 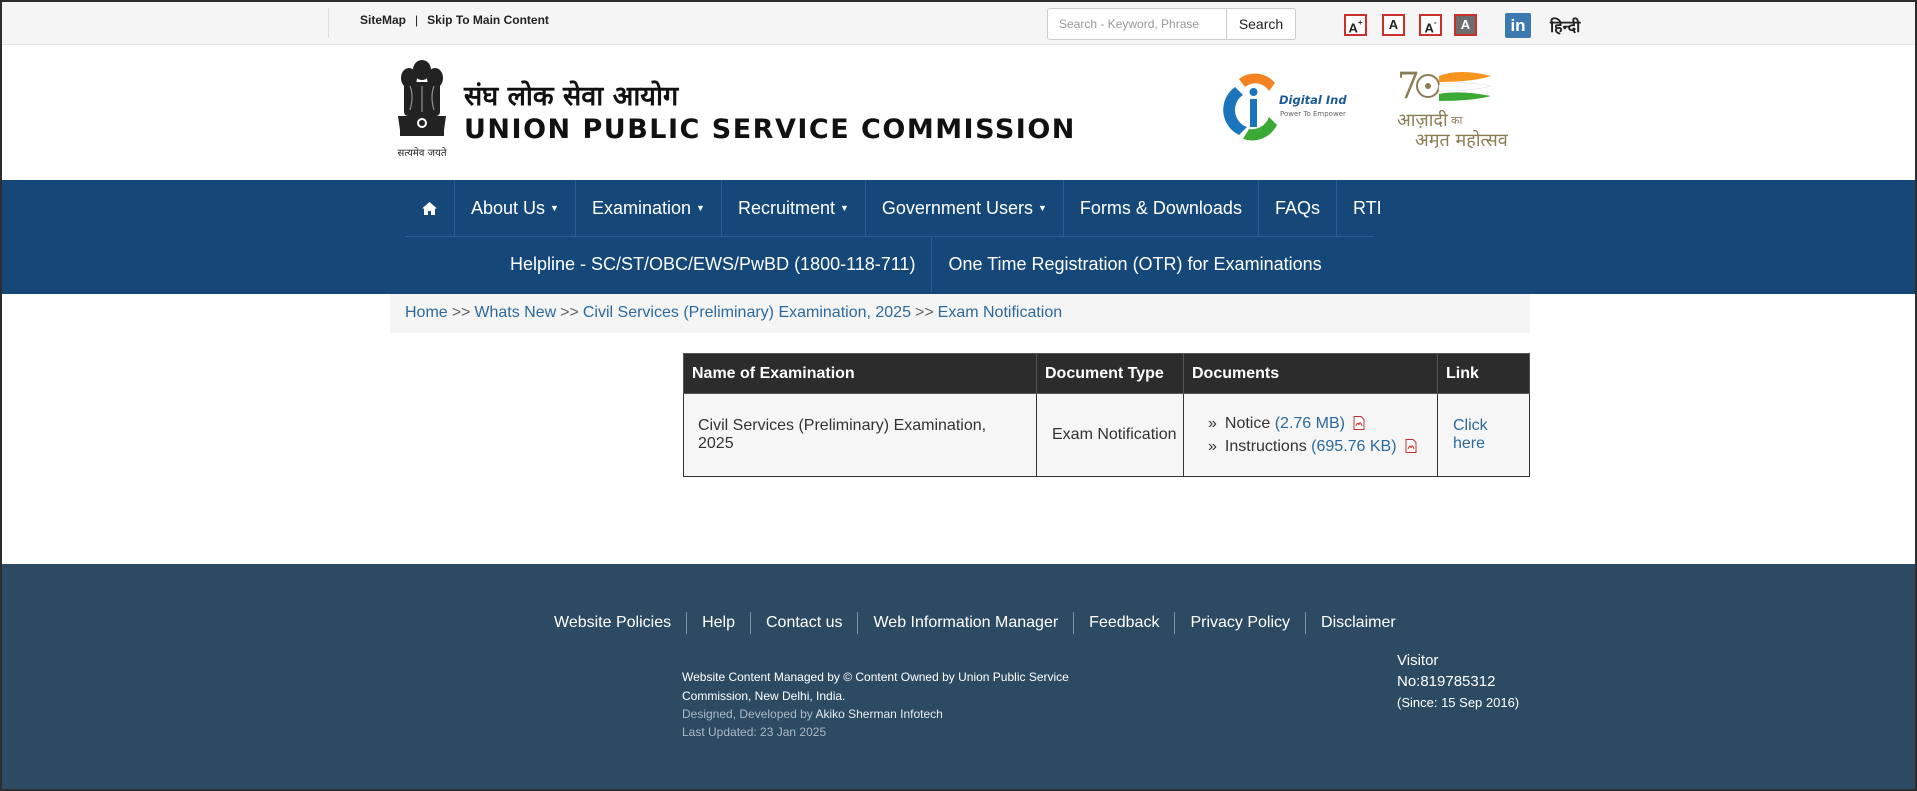 What do you see at coordinates (1465, 25) in the screenshot?
I see `high-contrast-button: A` at bounding box center [1465, 25].